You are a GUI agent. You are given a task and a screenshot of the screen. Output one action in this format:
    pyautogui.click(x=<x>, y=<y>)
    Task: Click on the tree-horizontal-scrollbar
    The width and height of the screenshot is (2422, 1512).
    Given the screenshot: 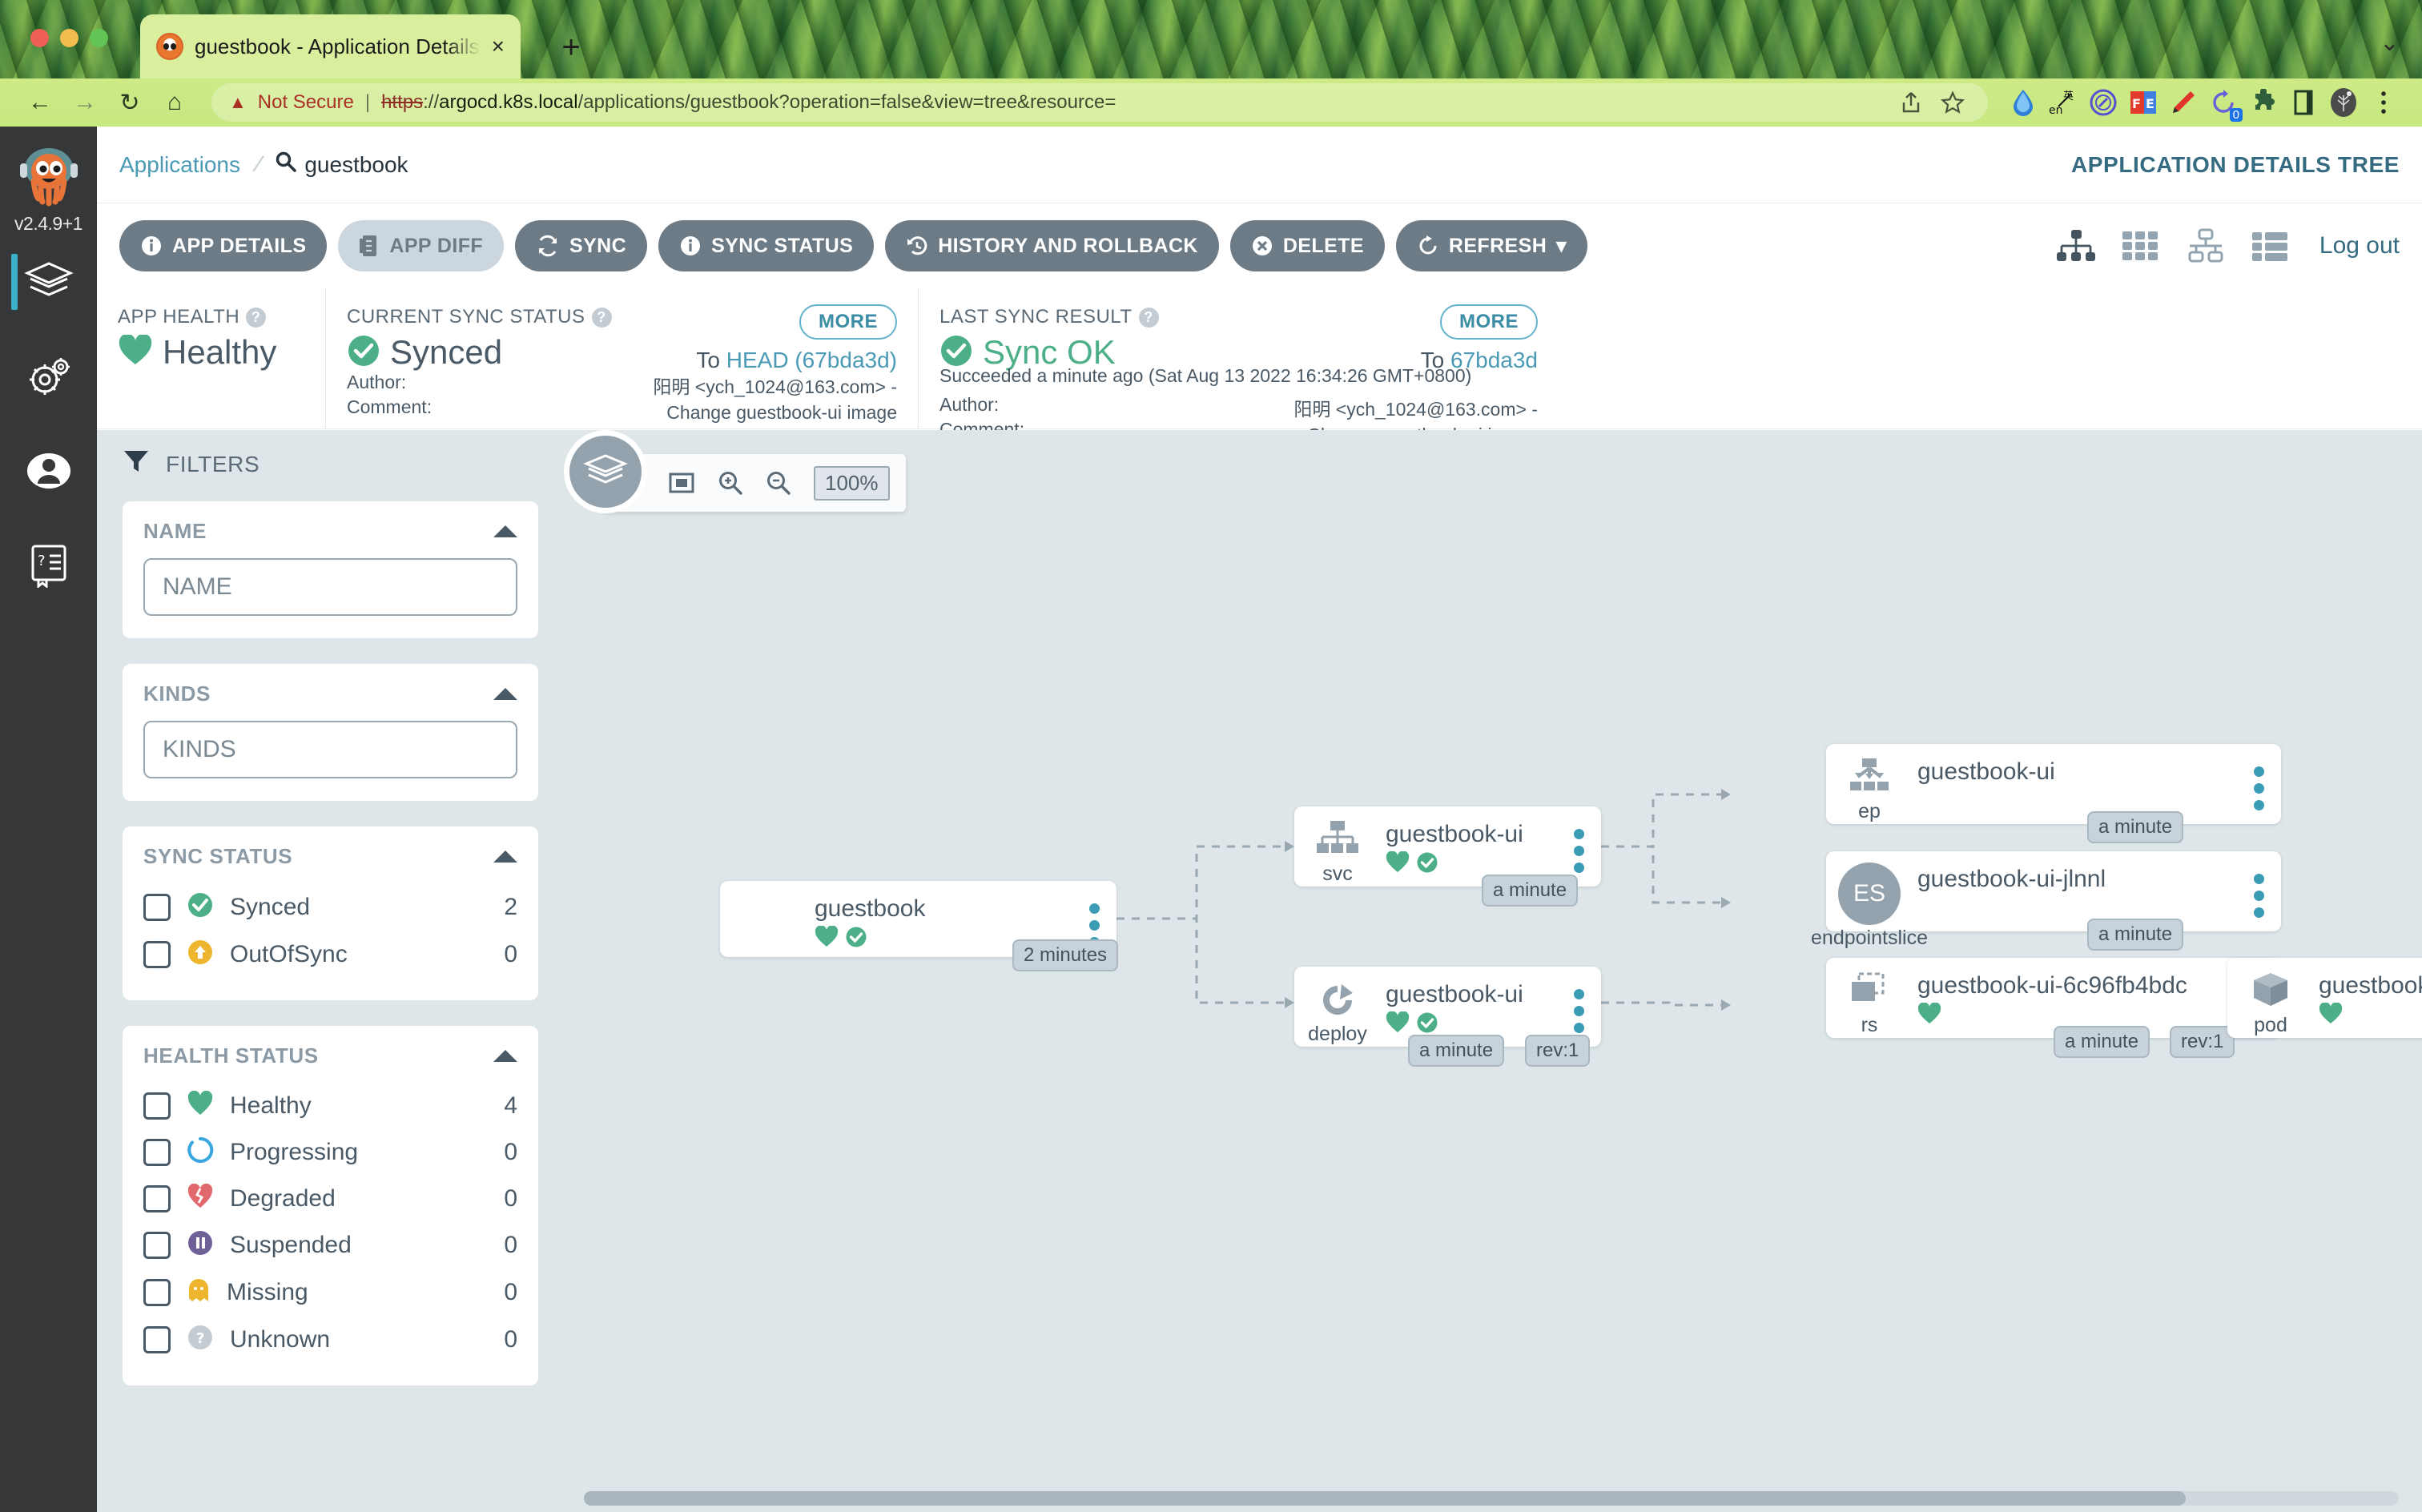 What is the action you would take?
    pyautogui.click(x=1491, y=1498)
    